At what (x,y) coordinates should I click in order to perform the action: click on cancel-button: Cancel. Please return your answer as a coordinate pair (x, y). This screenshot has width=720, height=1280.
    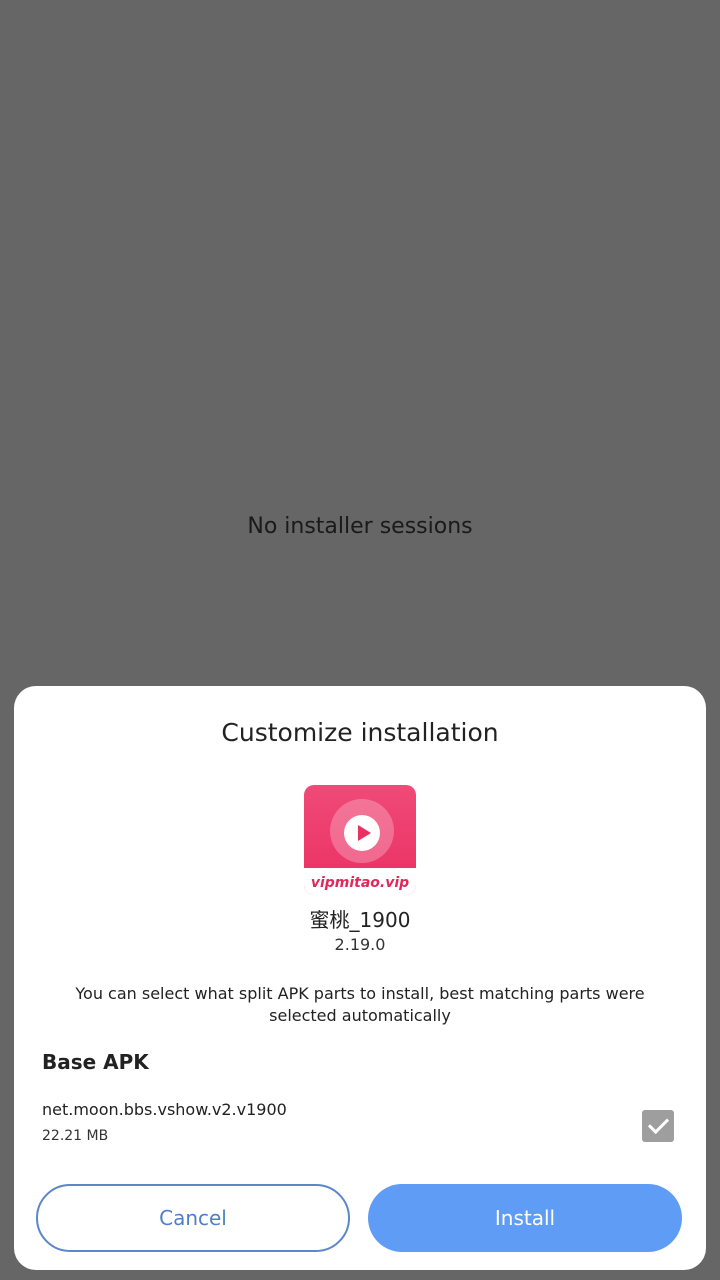
    Looking at the image, I should click on (193, 1218).